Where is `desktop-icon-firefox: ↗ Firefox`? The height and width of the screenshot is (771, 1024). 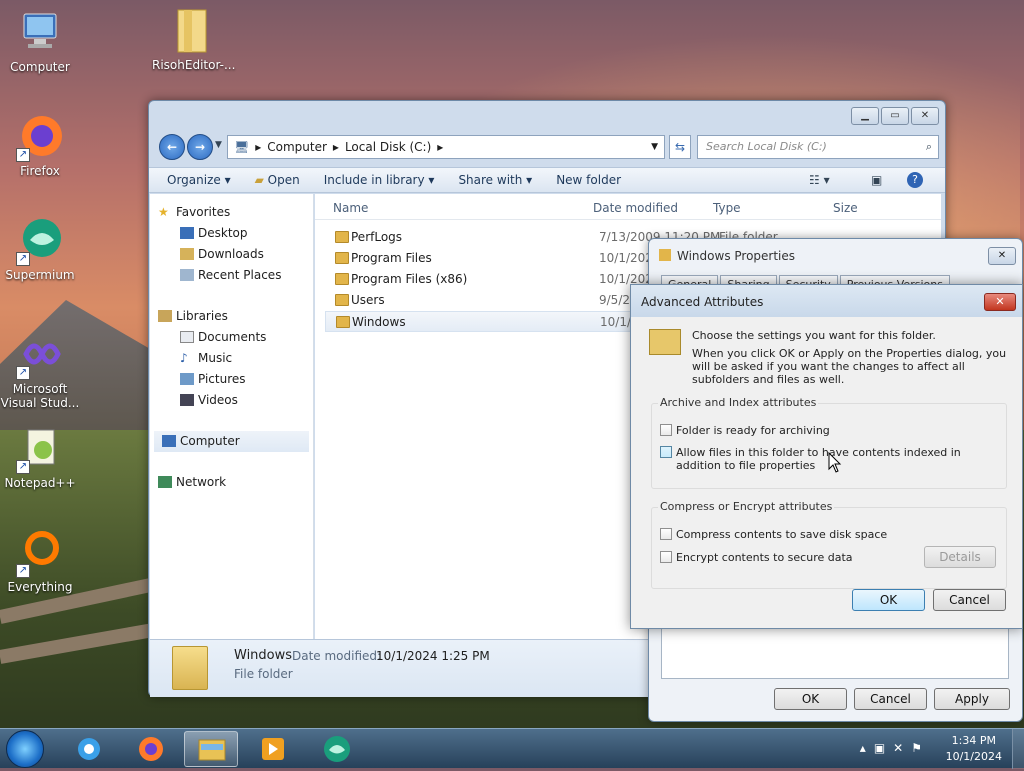 desktop-icon-firefox: ↗ Firefox is located at coordinates (40, 145).